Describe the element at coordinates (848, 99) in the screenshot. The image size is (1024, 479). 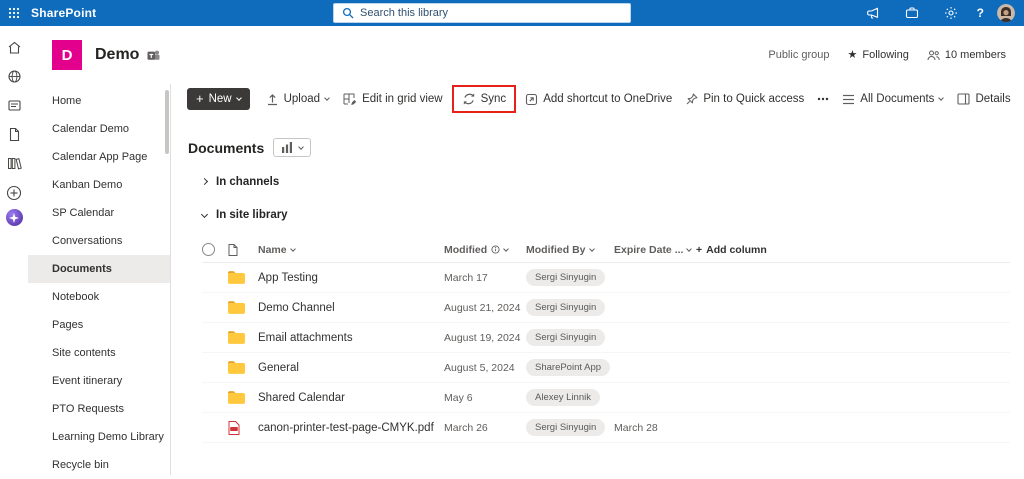
I see `list-view-icon` at that location.